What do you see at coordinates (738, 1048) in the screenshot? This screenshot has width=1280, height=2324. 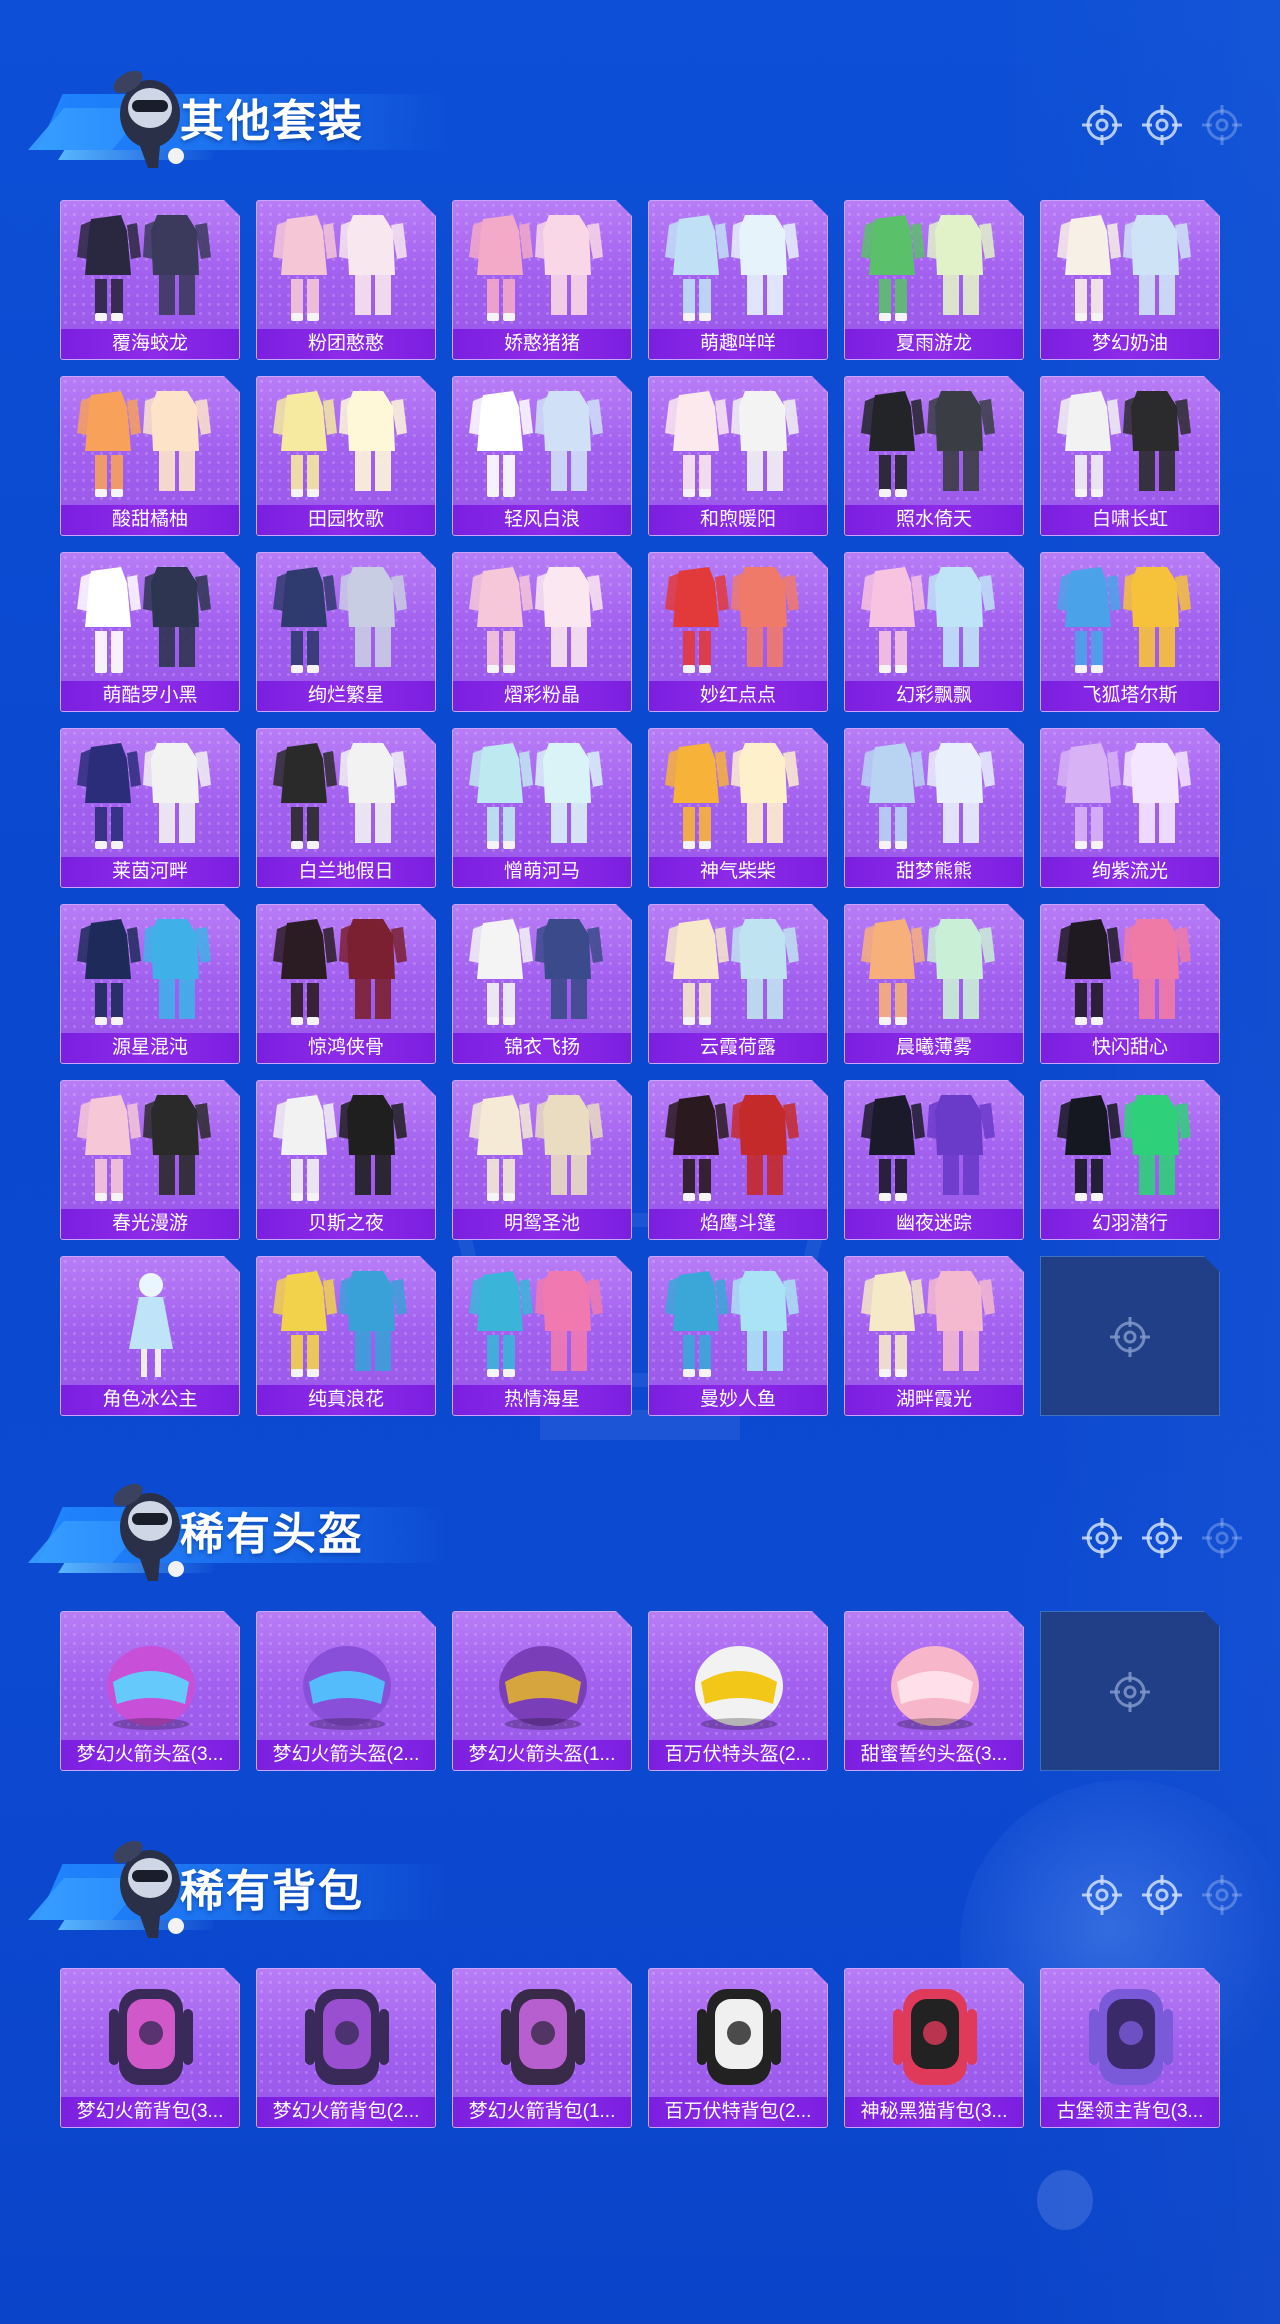 I see `item-label: 云霞荷露` at bounding box center [738, 1048].